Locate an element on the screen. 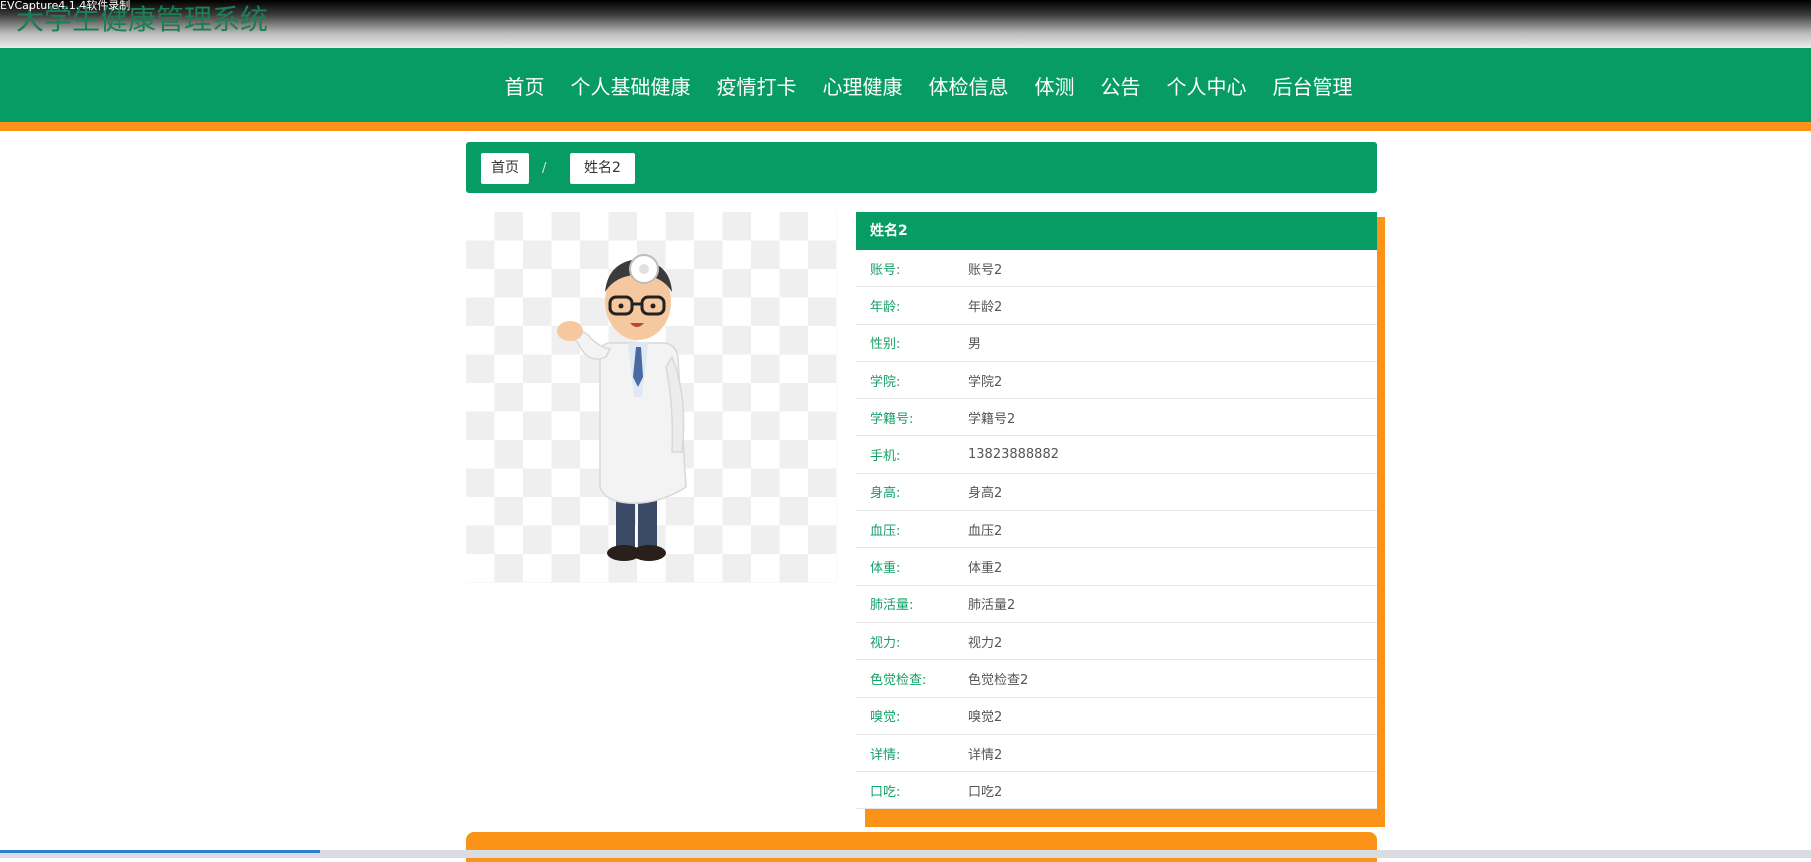 The image size is (1811, 862). nav-items: 首页 个人基础健康 疫情打卡 心理健康 体检信息 体测 公告 个人中心 后台管理 is located at coordinates (905, 85).